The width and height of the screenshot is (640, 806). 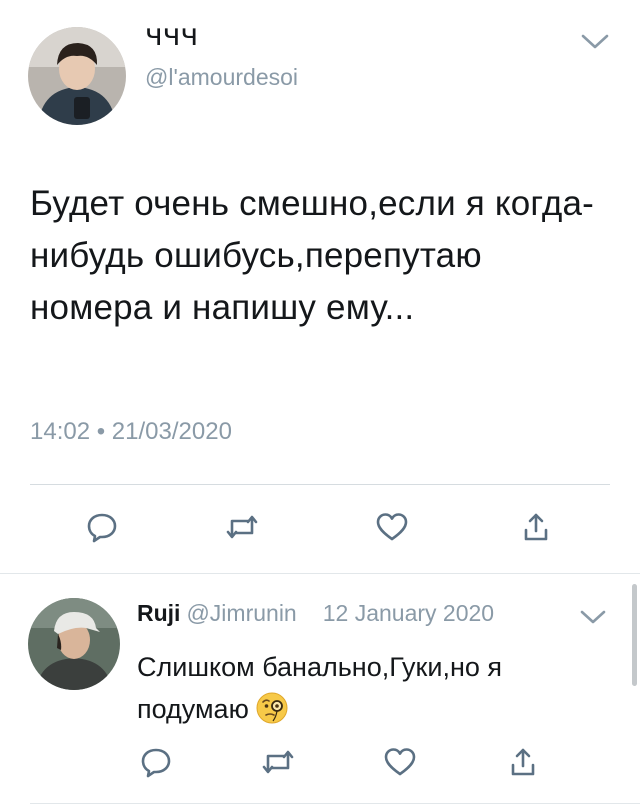 I want to click on scrollbar, so click(x=634, y=635).